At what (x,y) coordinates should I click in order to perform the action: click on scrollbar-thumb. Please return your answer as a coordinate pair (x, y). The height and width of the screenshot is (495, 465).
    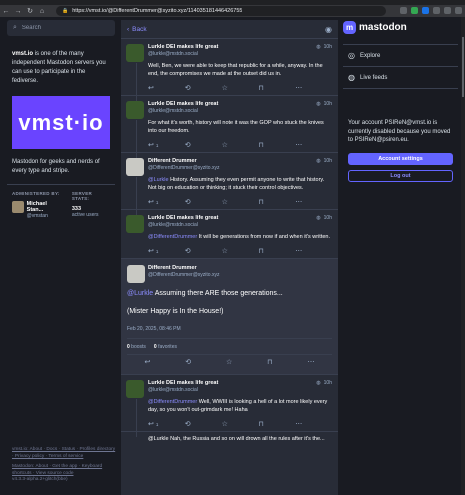
    Looking at the image, I should click on (463, 67).